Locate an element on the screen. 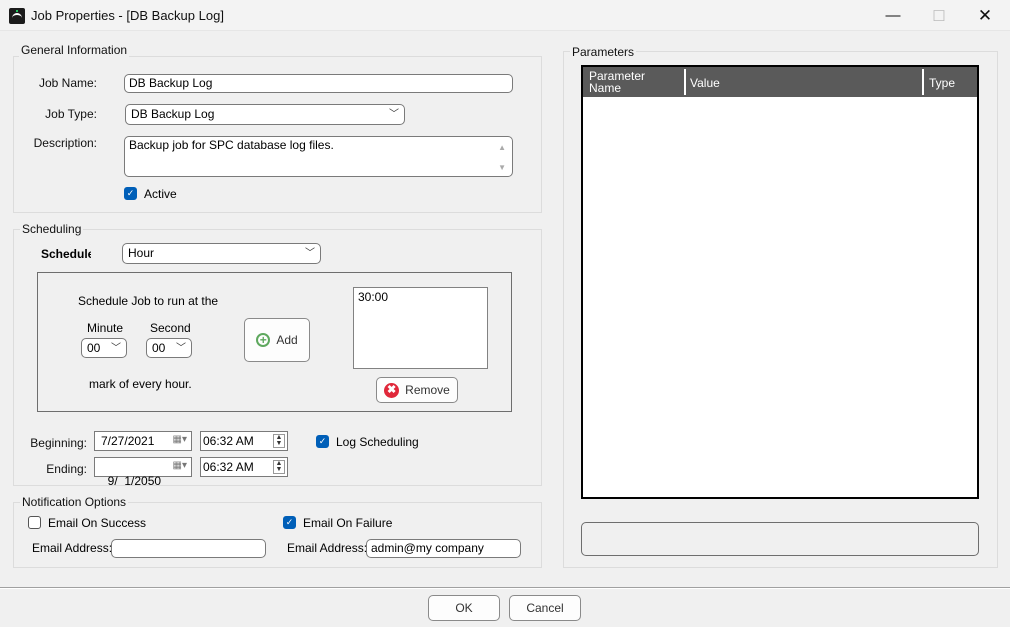 This screenshot has width=1010, height=627. cancel-button: Cancel is located at coordinates (545, 608).